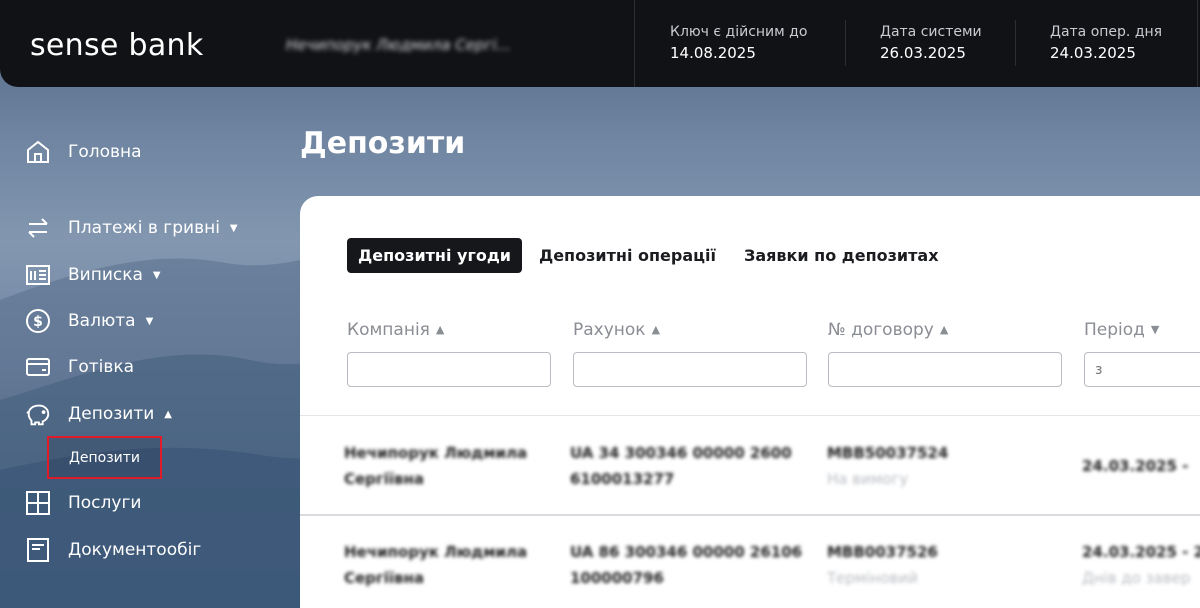  What do you see at coordinates (881, 330) in the screenshot?
I see `contract-label: № договору` at bounding box center [881, 330].